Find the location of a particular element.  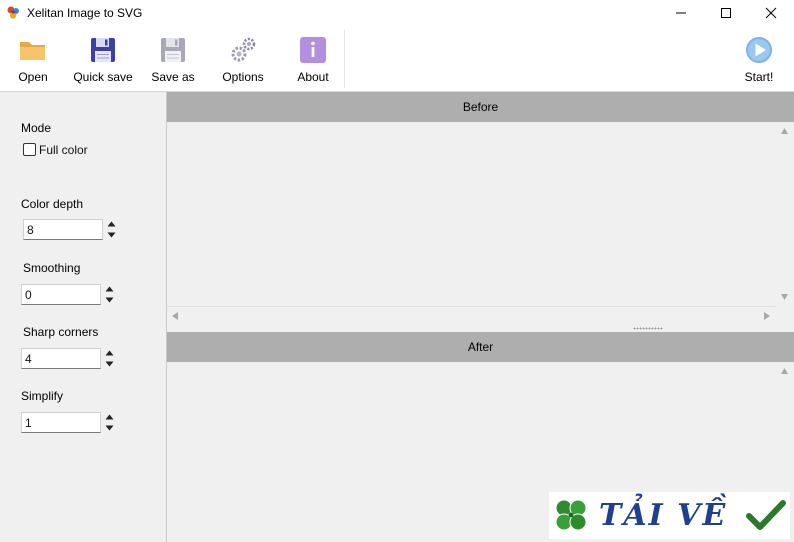

simplify-up-button is located at coordinates (109, 417).